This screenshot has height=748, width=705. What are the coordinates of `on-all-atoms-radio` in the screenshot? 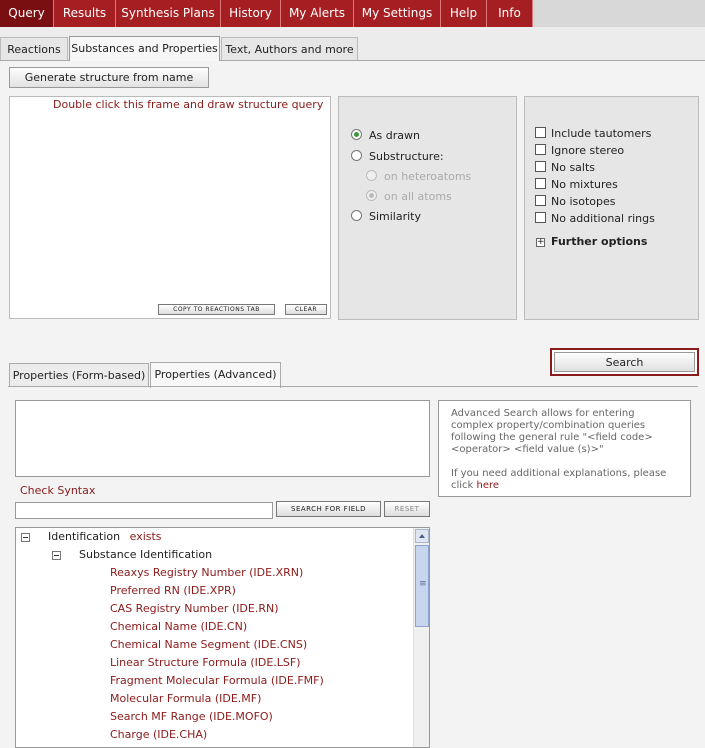 It's located at (371, 195).